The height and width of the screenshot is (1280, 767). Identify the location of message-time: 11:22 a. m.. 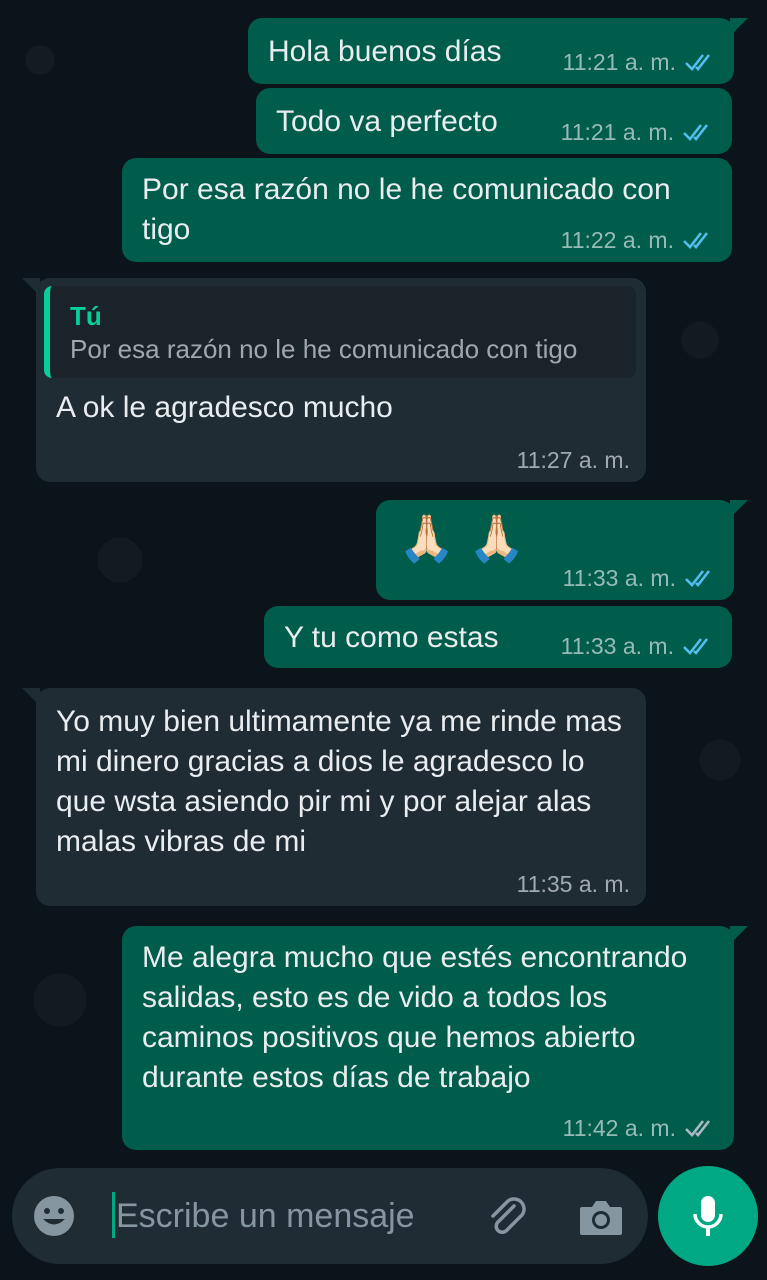
(617, 240).